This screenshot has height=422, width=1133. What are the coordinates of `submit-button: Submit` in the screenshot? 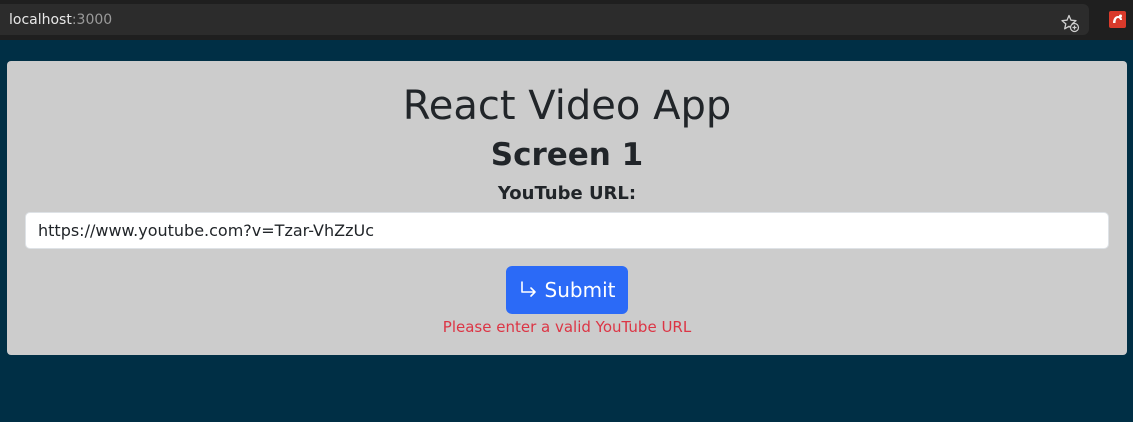 It's located at (567, 290).